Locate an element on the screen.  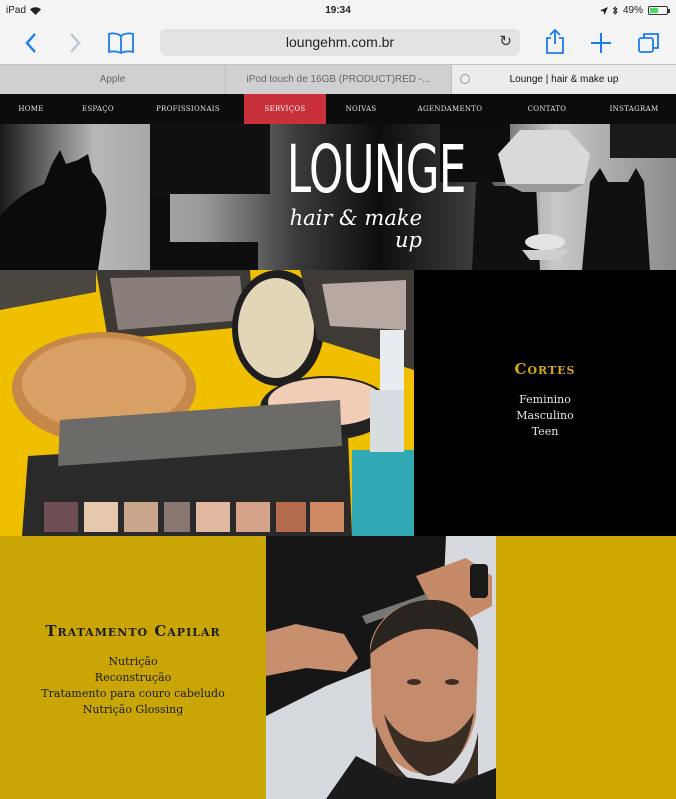
close-tab-icon is located at coordinates (465, 79).